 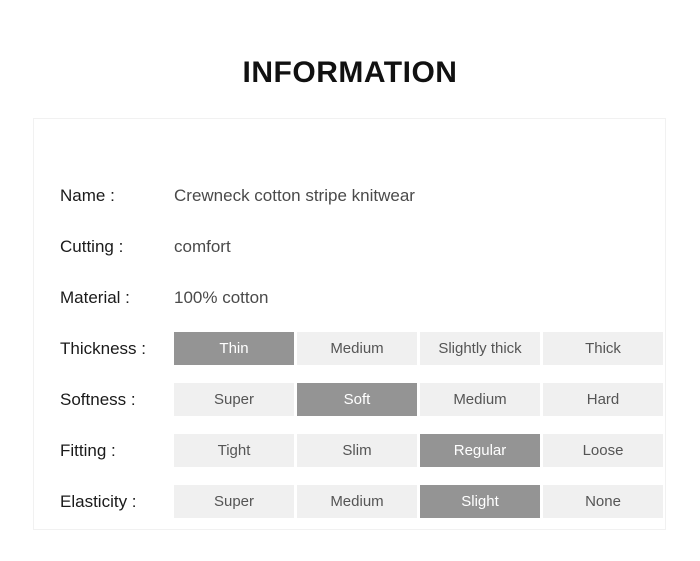 What do you see at coordinates (418, 501) in the screenshot?
I see `option-group-elasticity: Super Medium Slight None` at bounding box center [418, 501].